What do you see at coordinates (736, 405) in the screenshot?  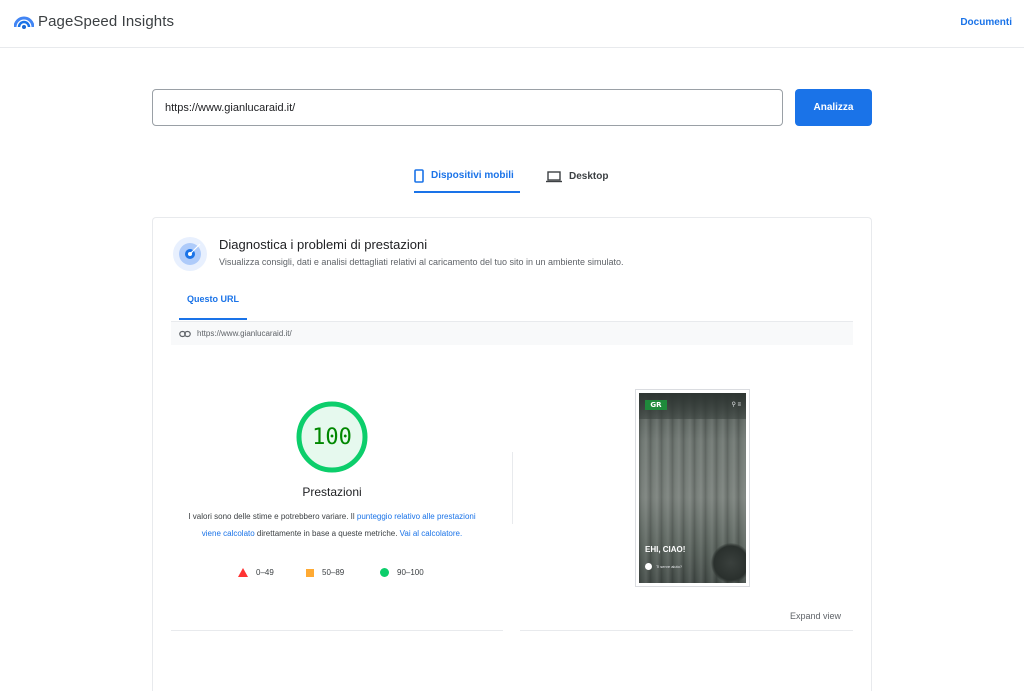 I see `menu-icon: ⚲ ≡` at bounding box center [736, 405].